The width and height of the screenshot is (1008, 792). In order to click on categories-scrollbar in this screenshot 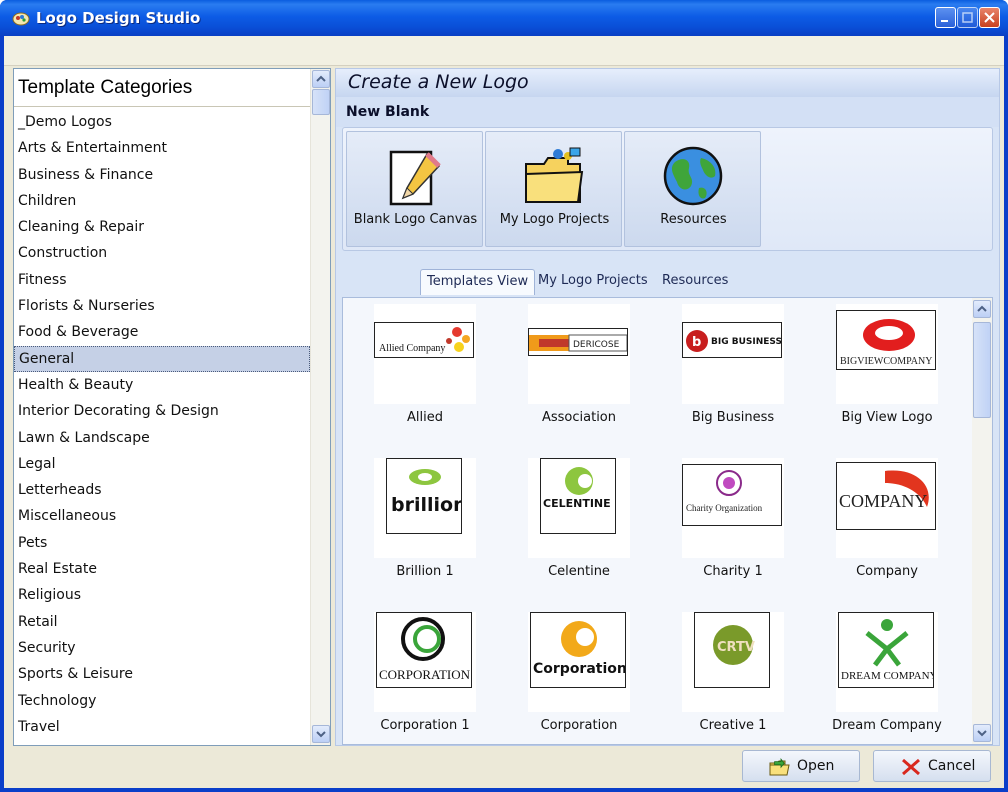, I will do `click(320, 407)`.